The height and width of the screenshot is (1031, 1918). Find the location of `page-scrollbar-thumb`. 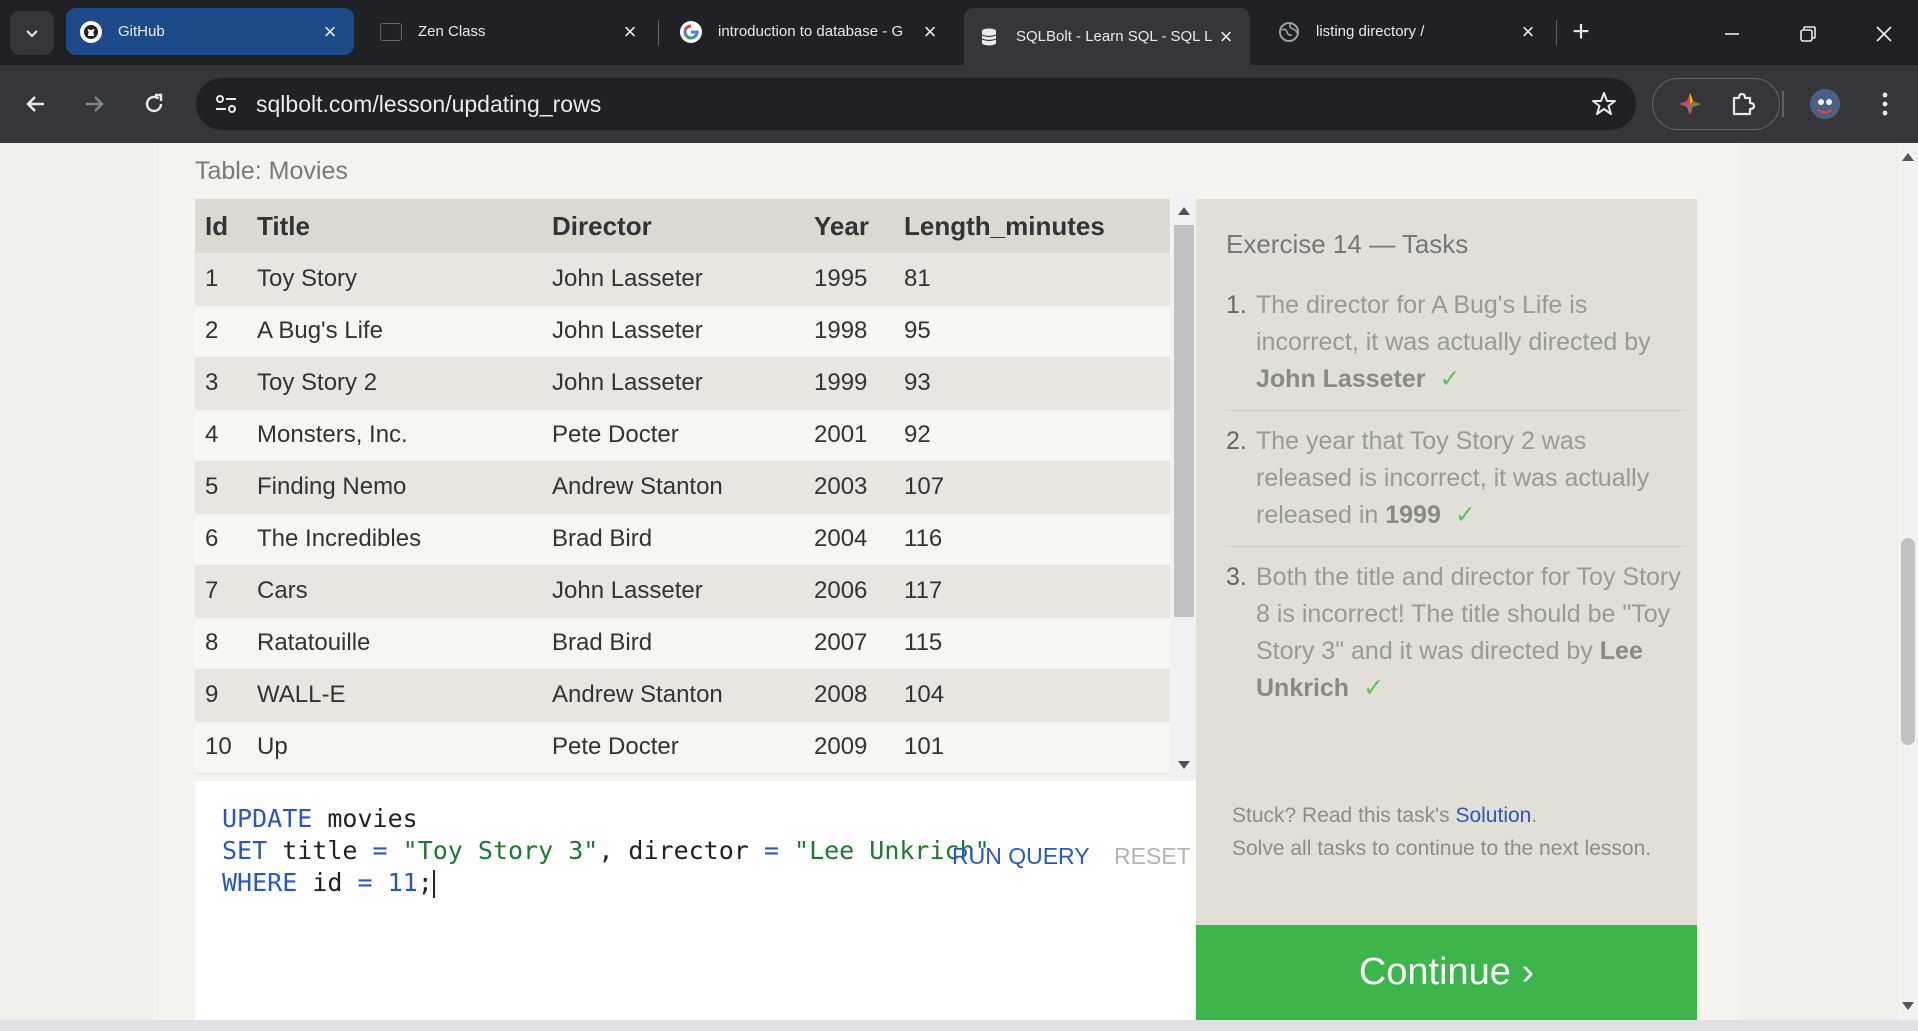

page-scrollbar-thumb is located at coordinates (1908, 641).